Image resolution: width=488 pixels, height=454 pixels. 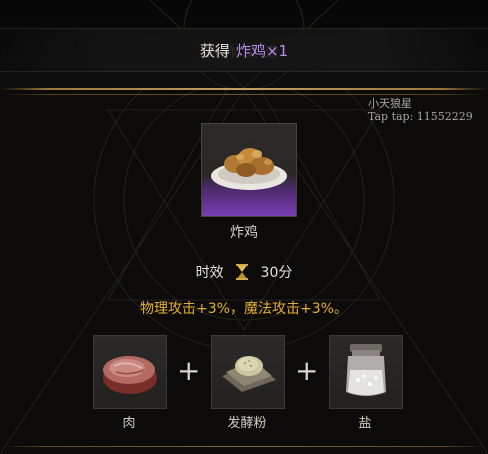 I want to click on meat-icon, so click(x=130, y=375).